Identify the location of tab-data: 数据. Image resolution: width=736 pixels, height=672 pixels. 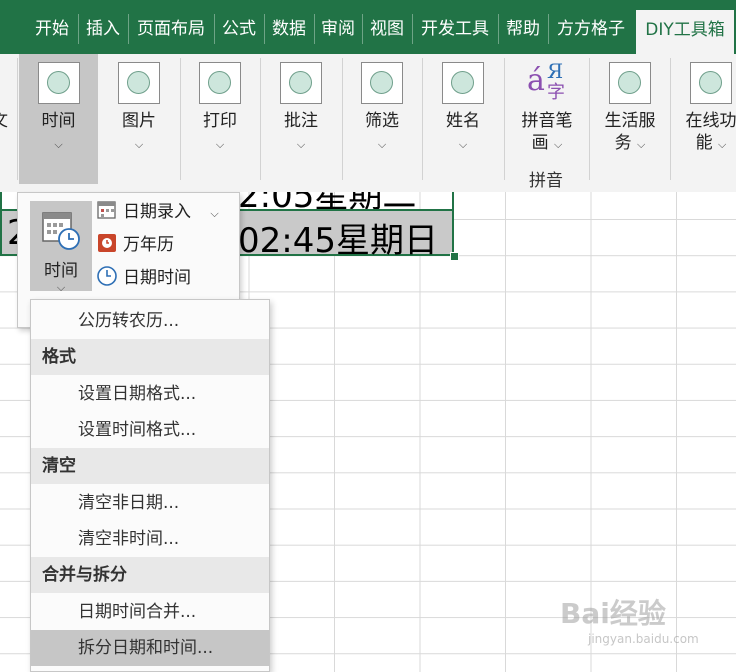
(289, 29).